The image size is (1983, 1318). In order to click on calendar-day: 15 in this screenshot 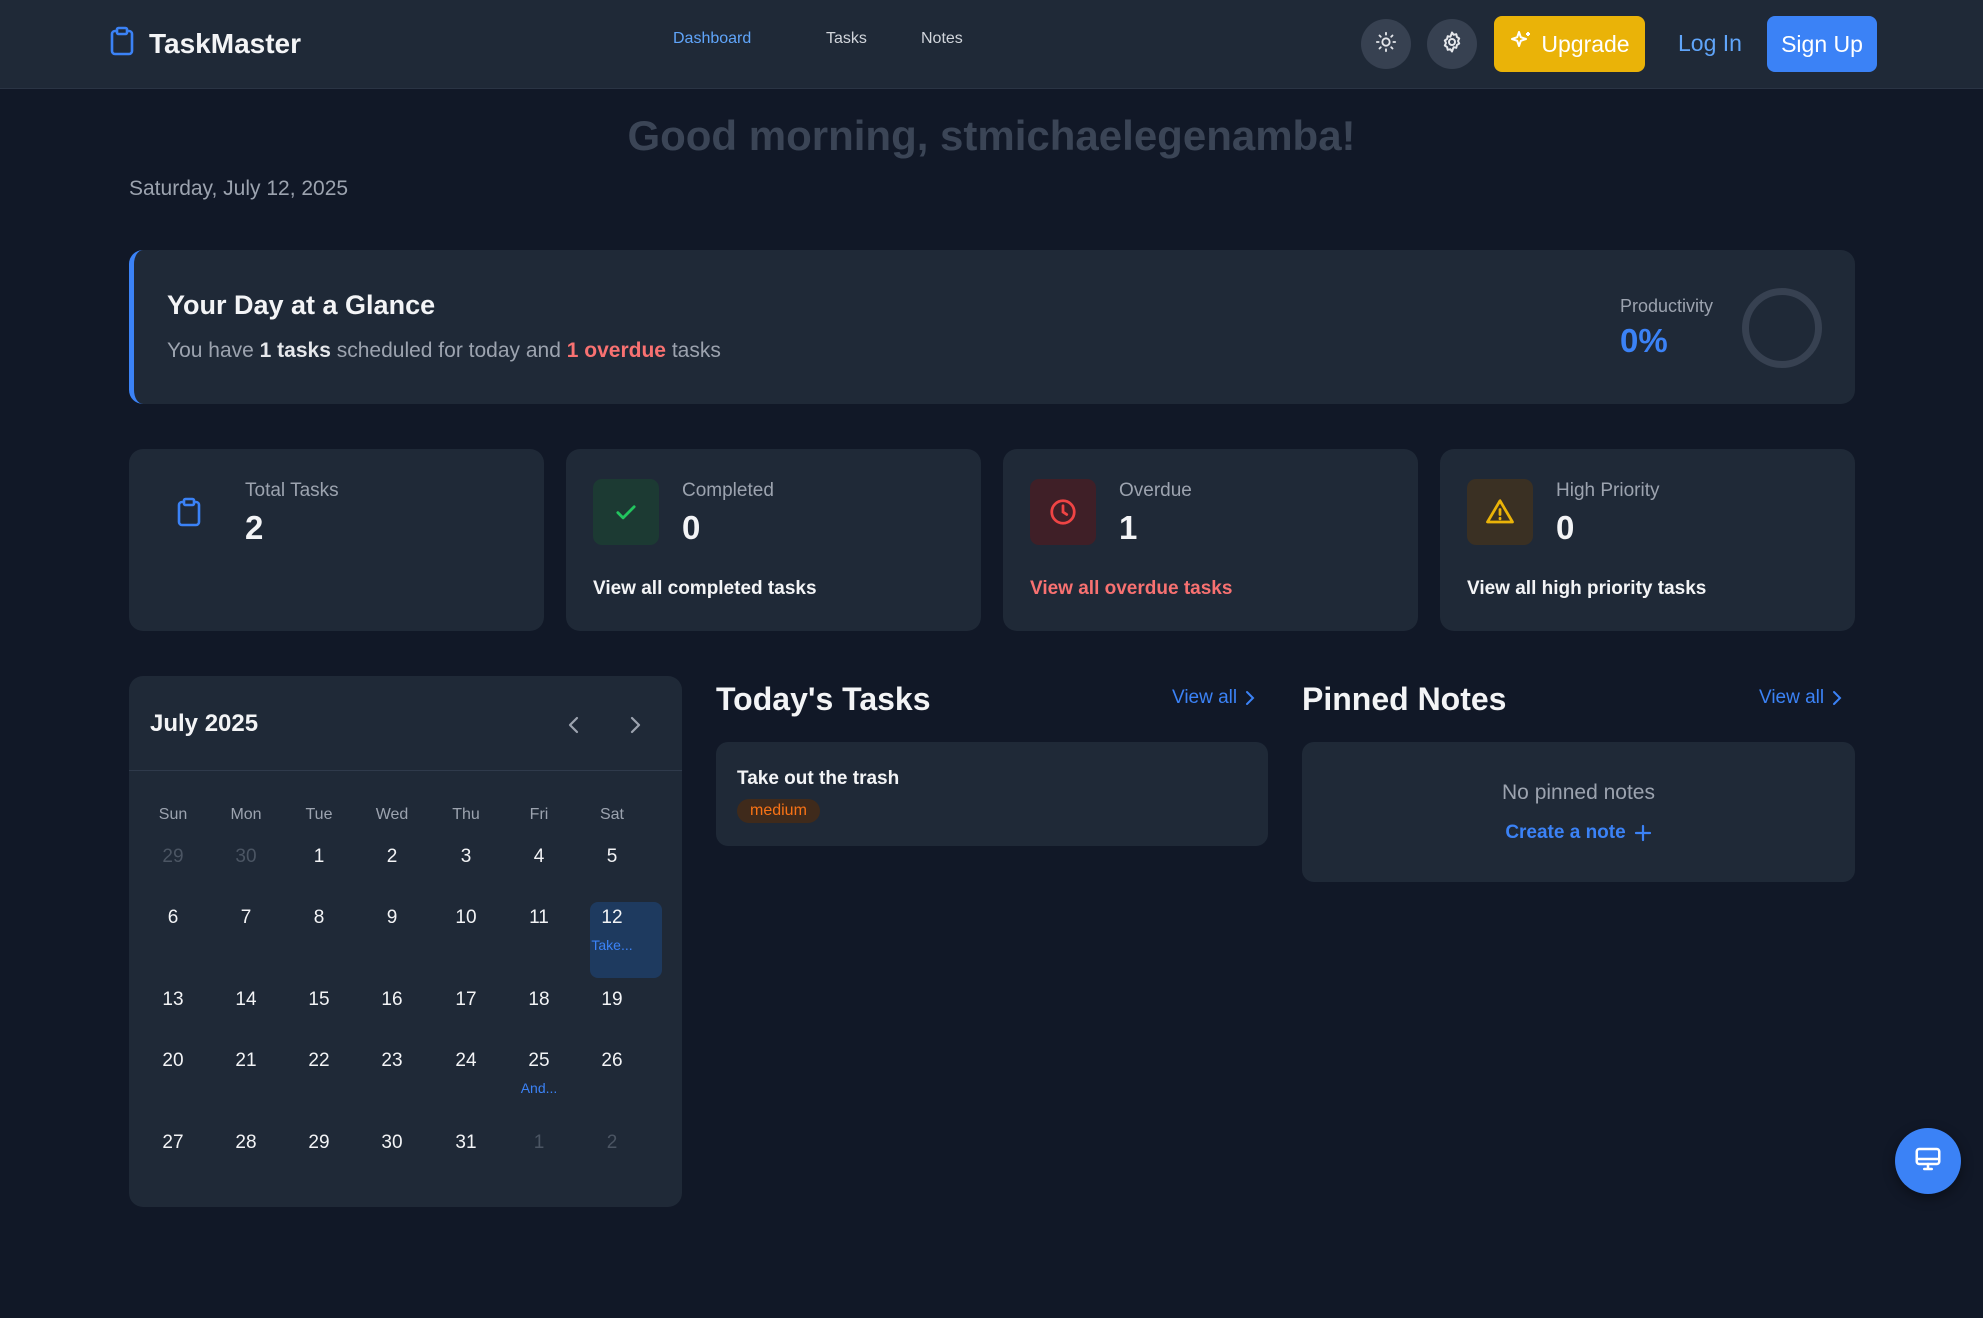, I will do `click(319, 1000)`.